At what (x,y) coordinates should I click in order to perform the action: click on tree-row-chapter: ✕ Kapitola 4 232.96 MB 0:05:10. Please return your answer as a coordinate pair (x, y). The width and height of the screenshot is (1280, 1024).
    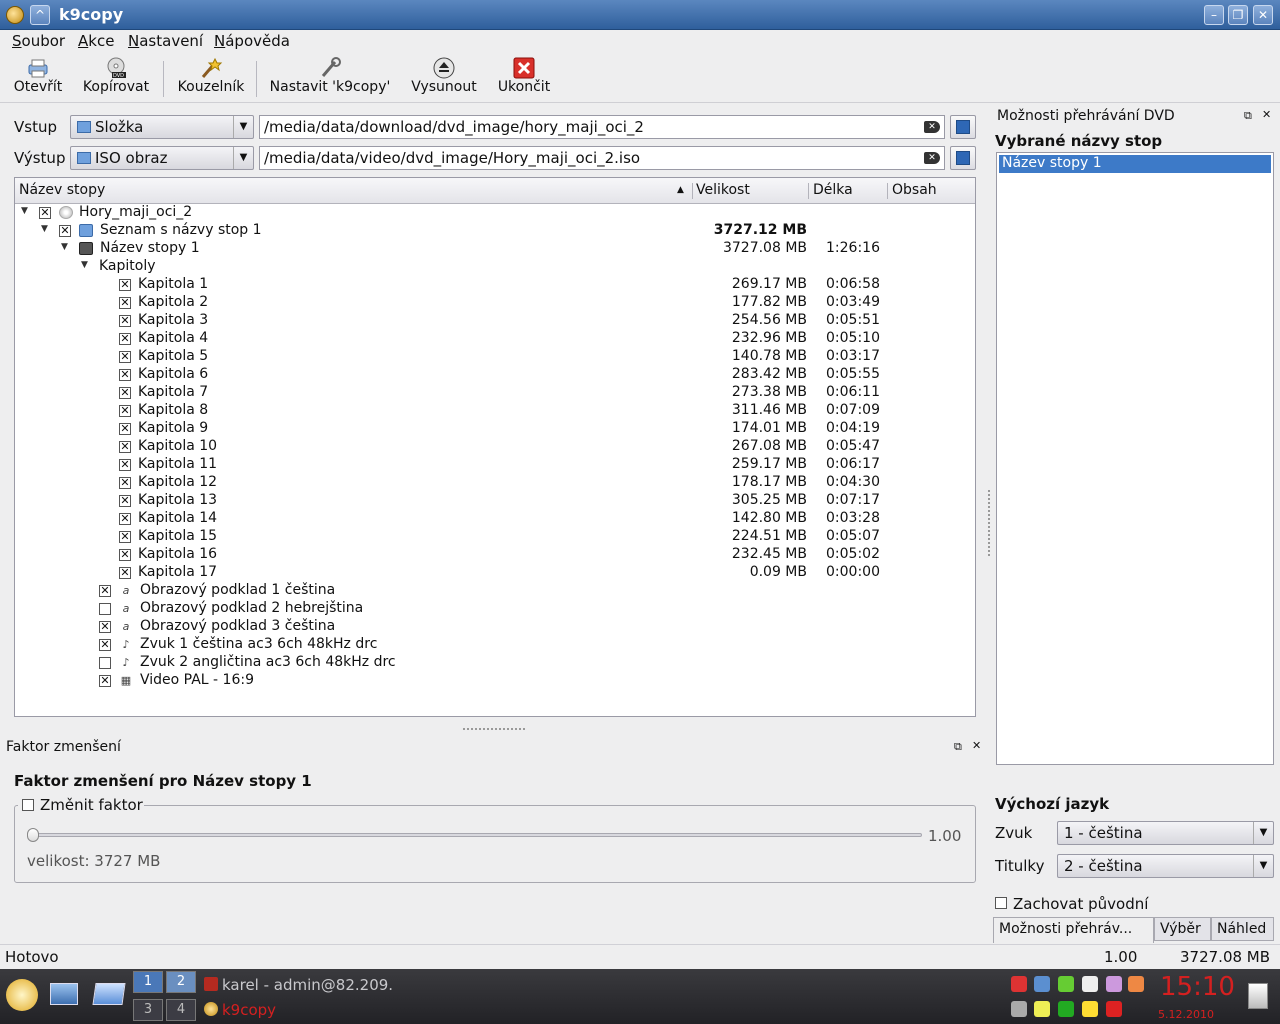
    Looking at the image, I should click on (495, 339).